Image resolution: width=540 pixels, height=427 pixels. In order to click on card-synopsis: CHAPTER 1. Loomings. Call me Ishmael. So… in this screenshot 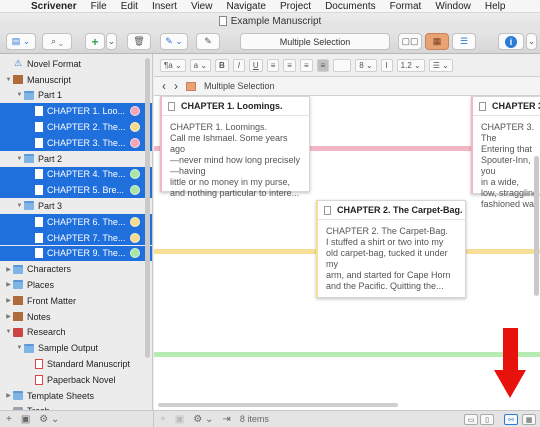, I will do `click(235, 160)`.